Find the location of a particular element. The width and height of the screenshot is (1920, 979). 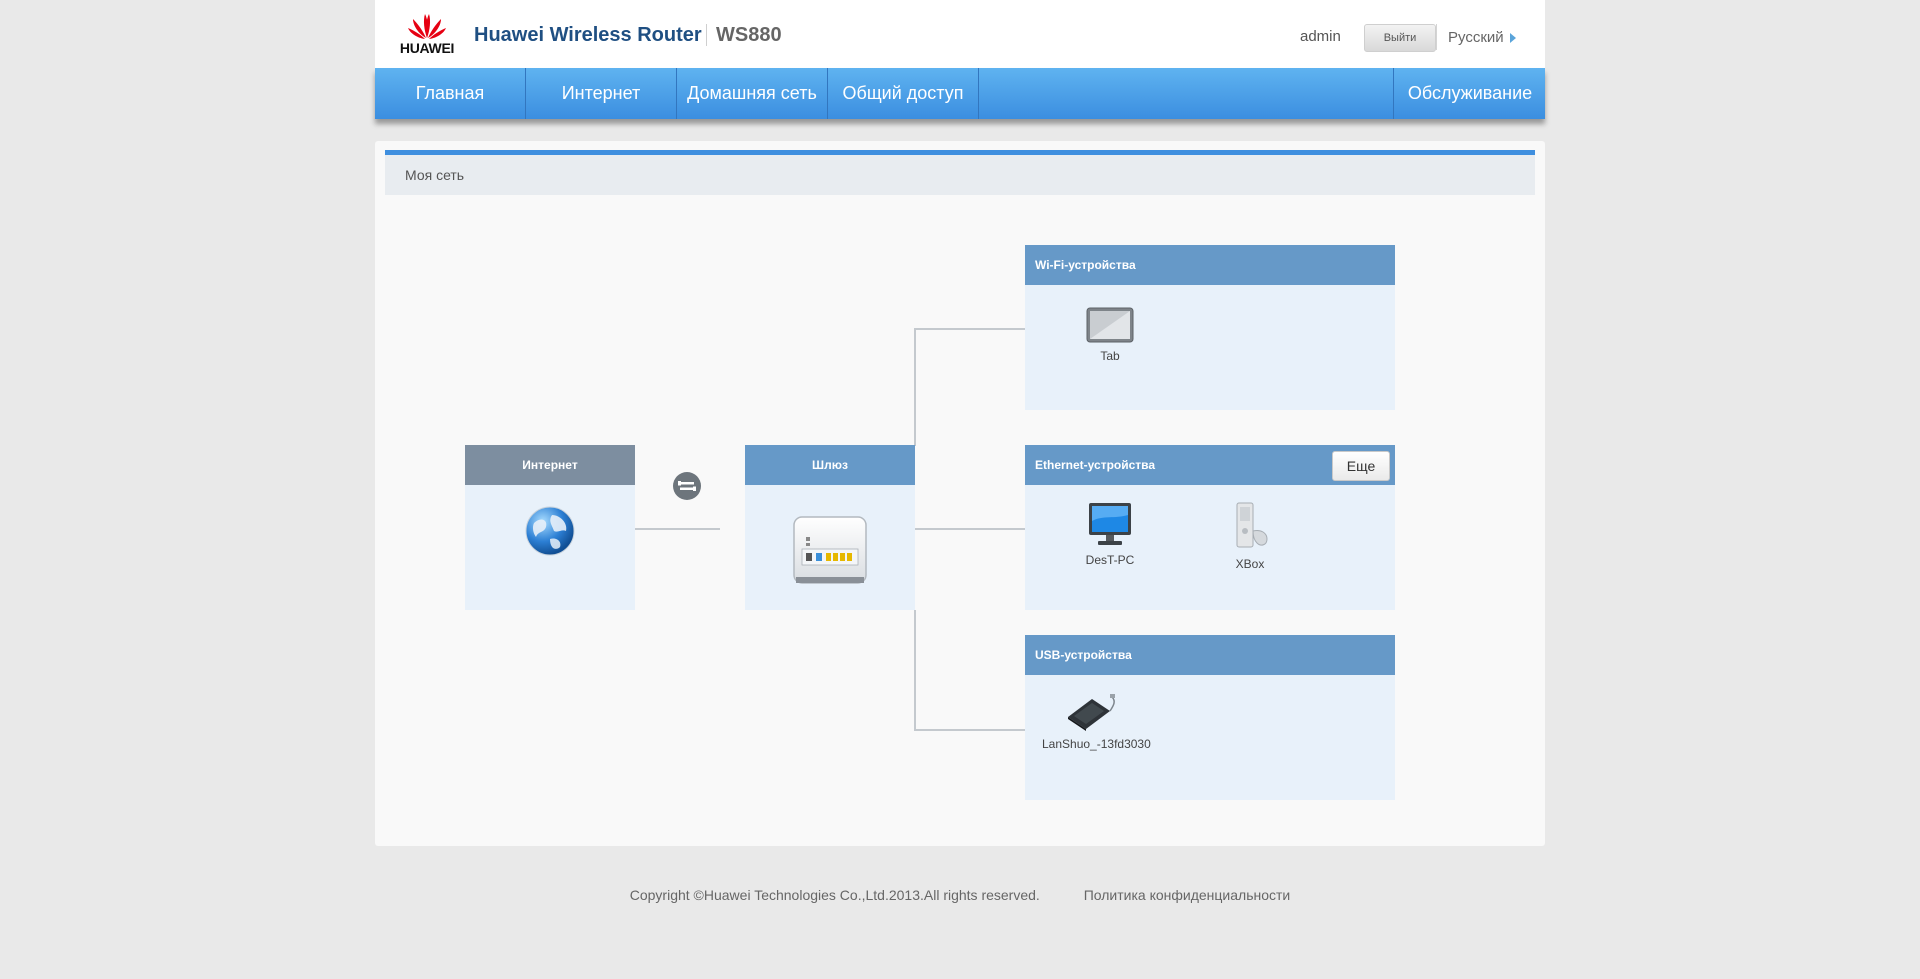

device-tab: Tab is located at coordinates (1110, 335).